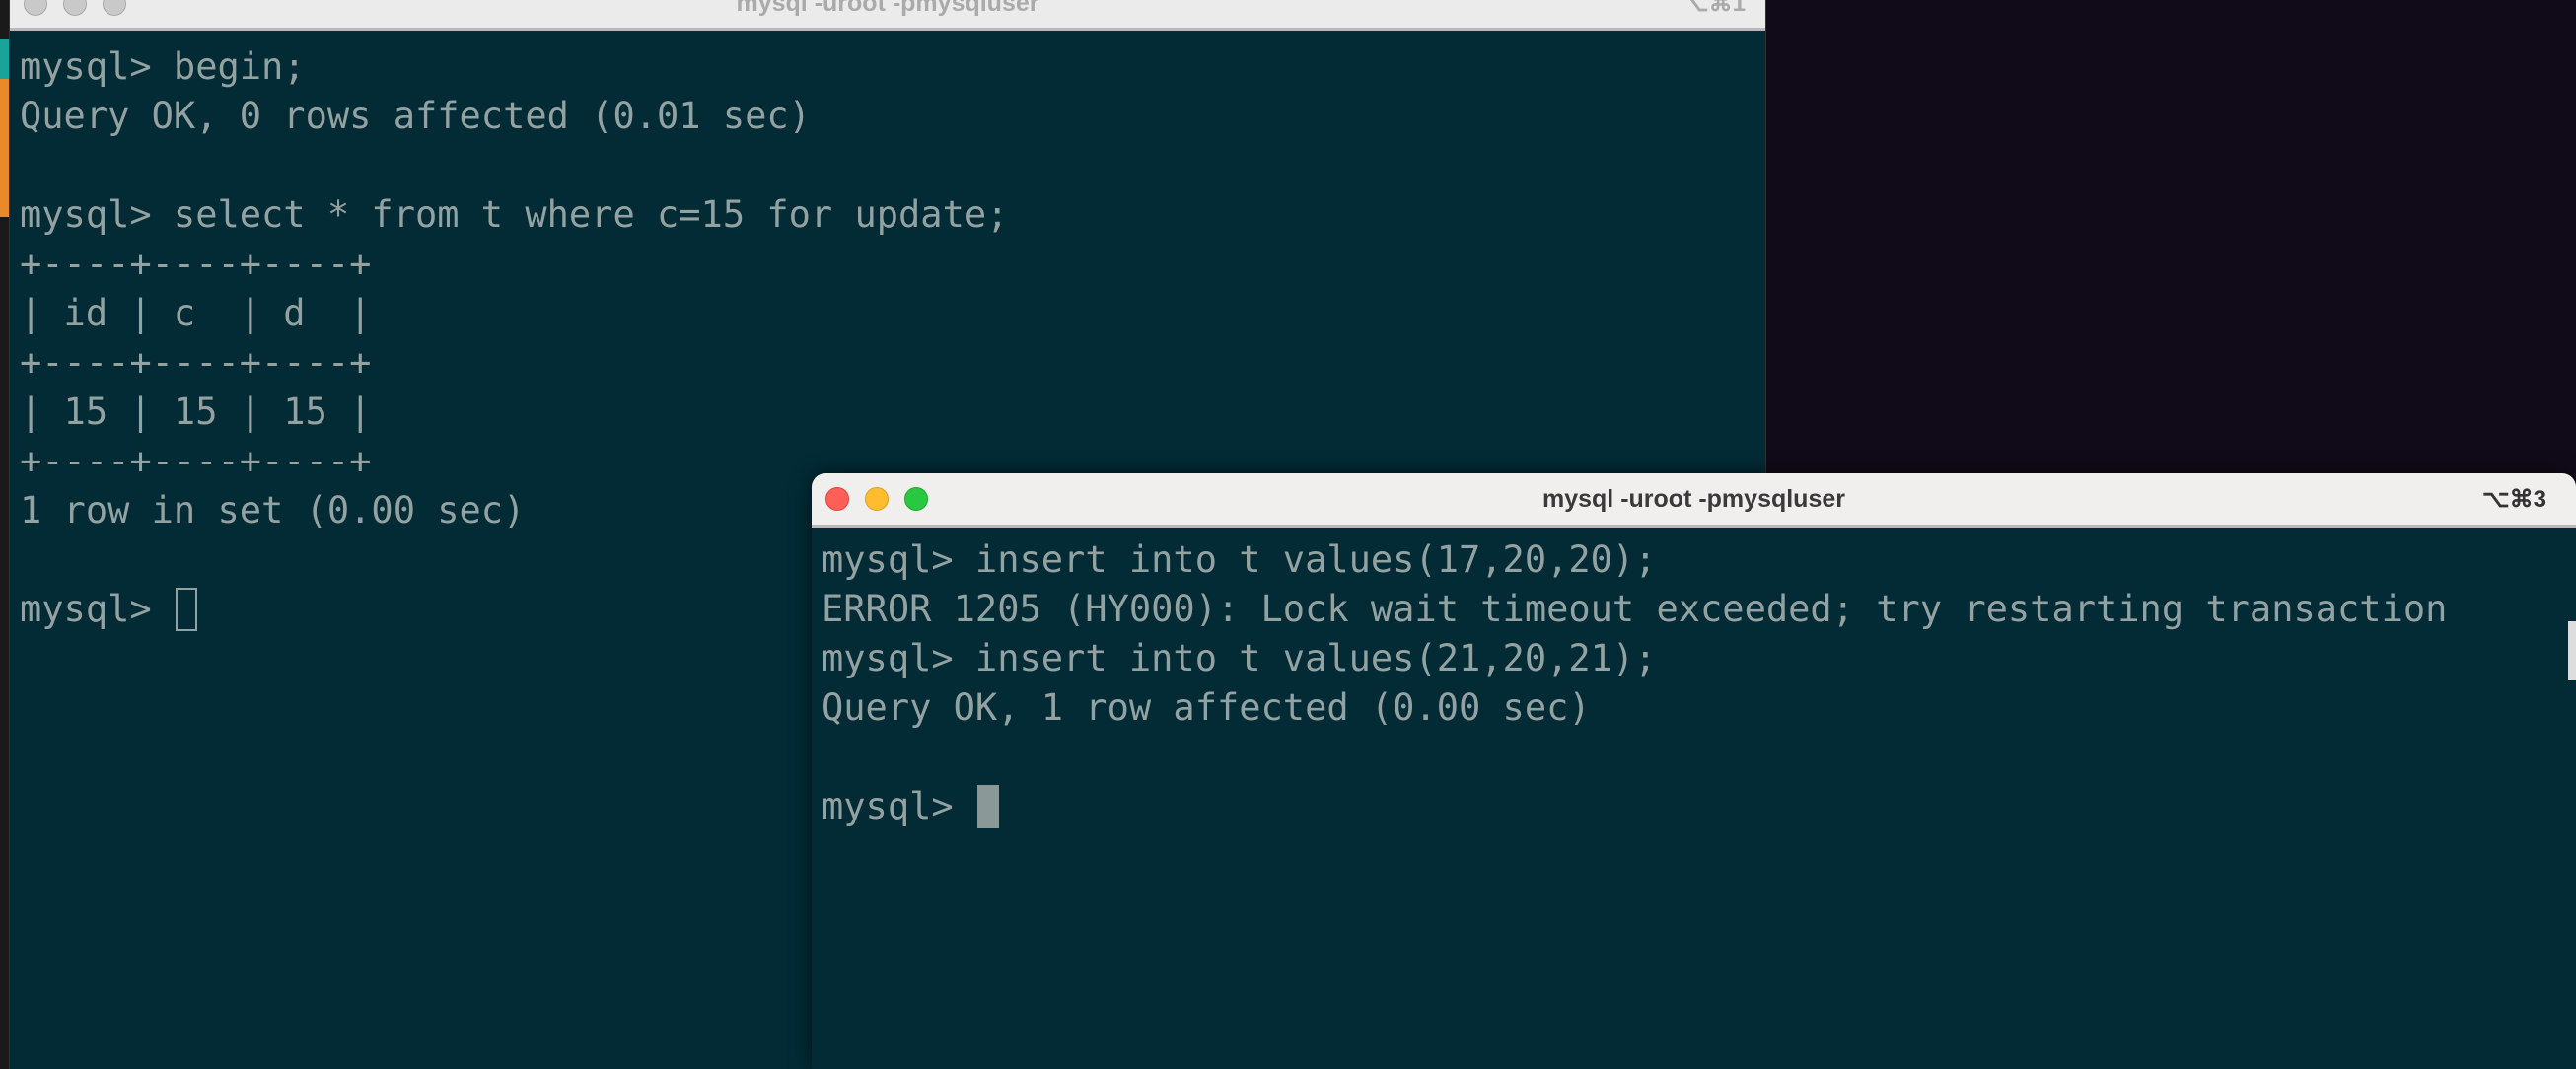 The image size is (2576, 1069). Describe the element at coordinates (2572, 650) in the screenshot. I see `scrollbar` at that location.